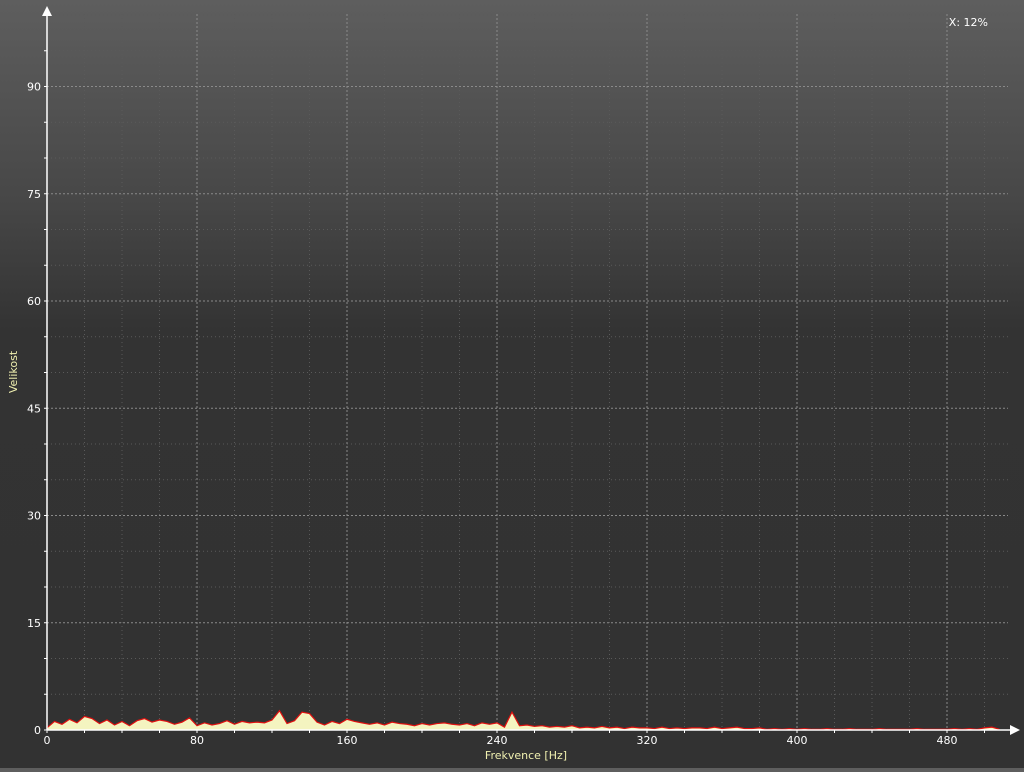  Describe the element at coordinates (347, 740) in the screenshot. I see `x-tick-label: 160` at that location.